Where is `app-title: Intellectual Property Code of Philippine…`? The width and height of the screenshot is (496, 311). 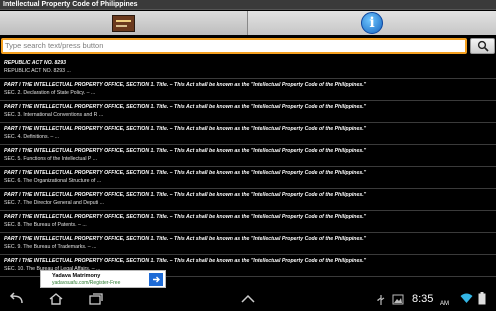
app-title: Intellectual Property Code of Philippine… is located at coordinates (248, 5).